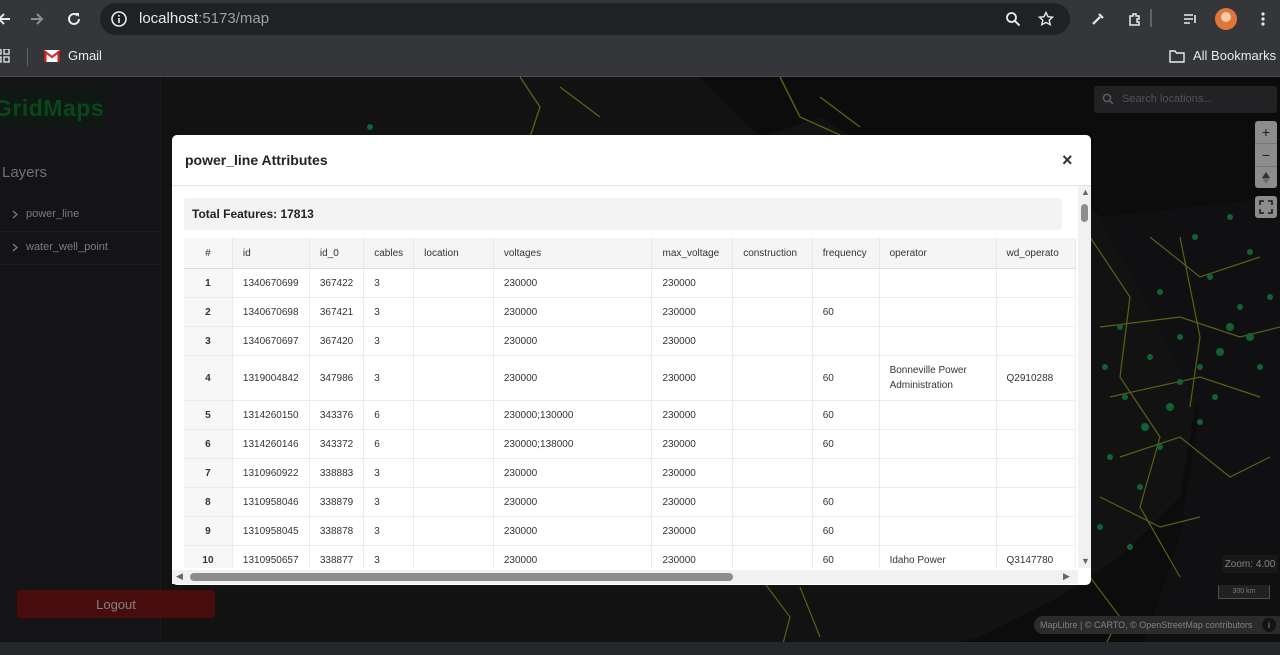 This screenshot has height=655, width=1280. I want to click on table-cell: 4, so click(208, 378).